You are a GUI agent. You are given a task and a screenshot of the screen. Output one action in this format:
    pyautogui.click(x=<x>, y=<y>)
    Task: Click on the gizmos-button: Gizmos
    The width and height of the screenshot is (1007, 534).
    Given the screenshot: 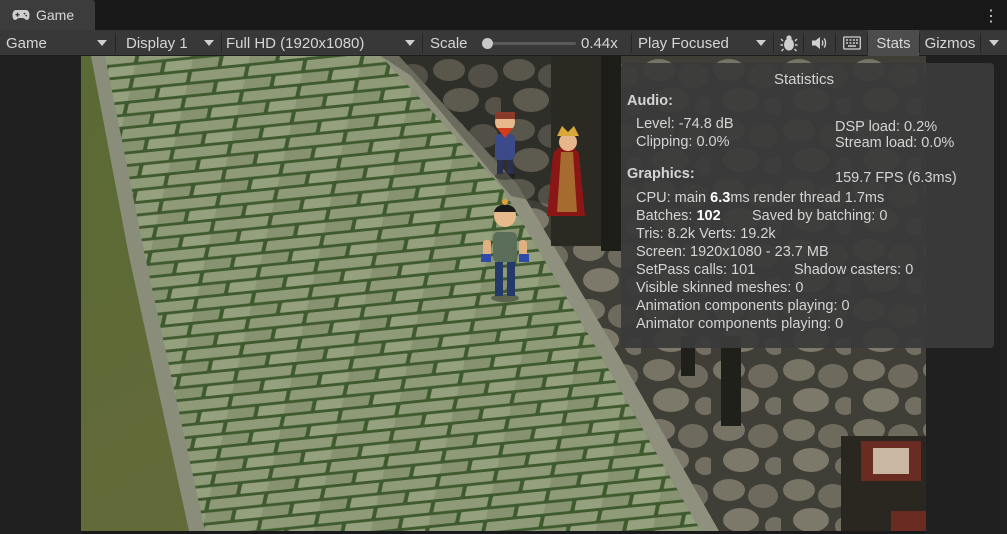 What is the action you would take?
    pyautogui.click(x=950, y=43)
    